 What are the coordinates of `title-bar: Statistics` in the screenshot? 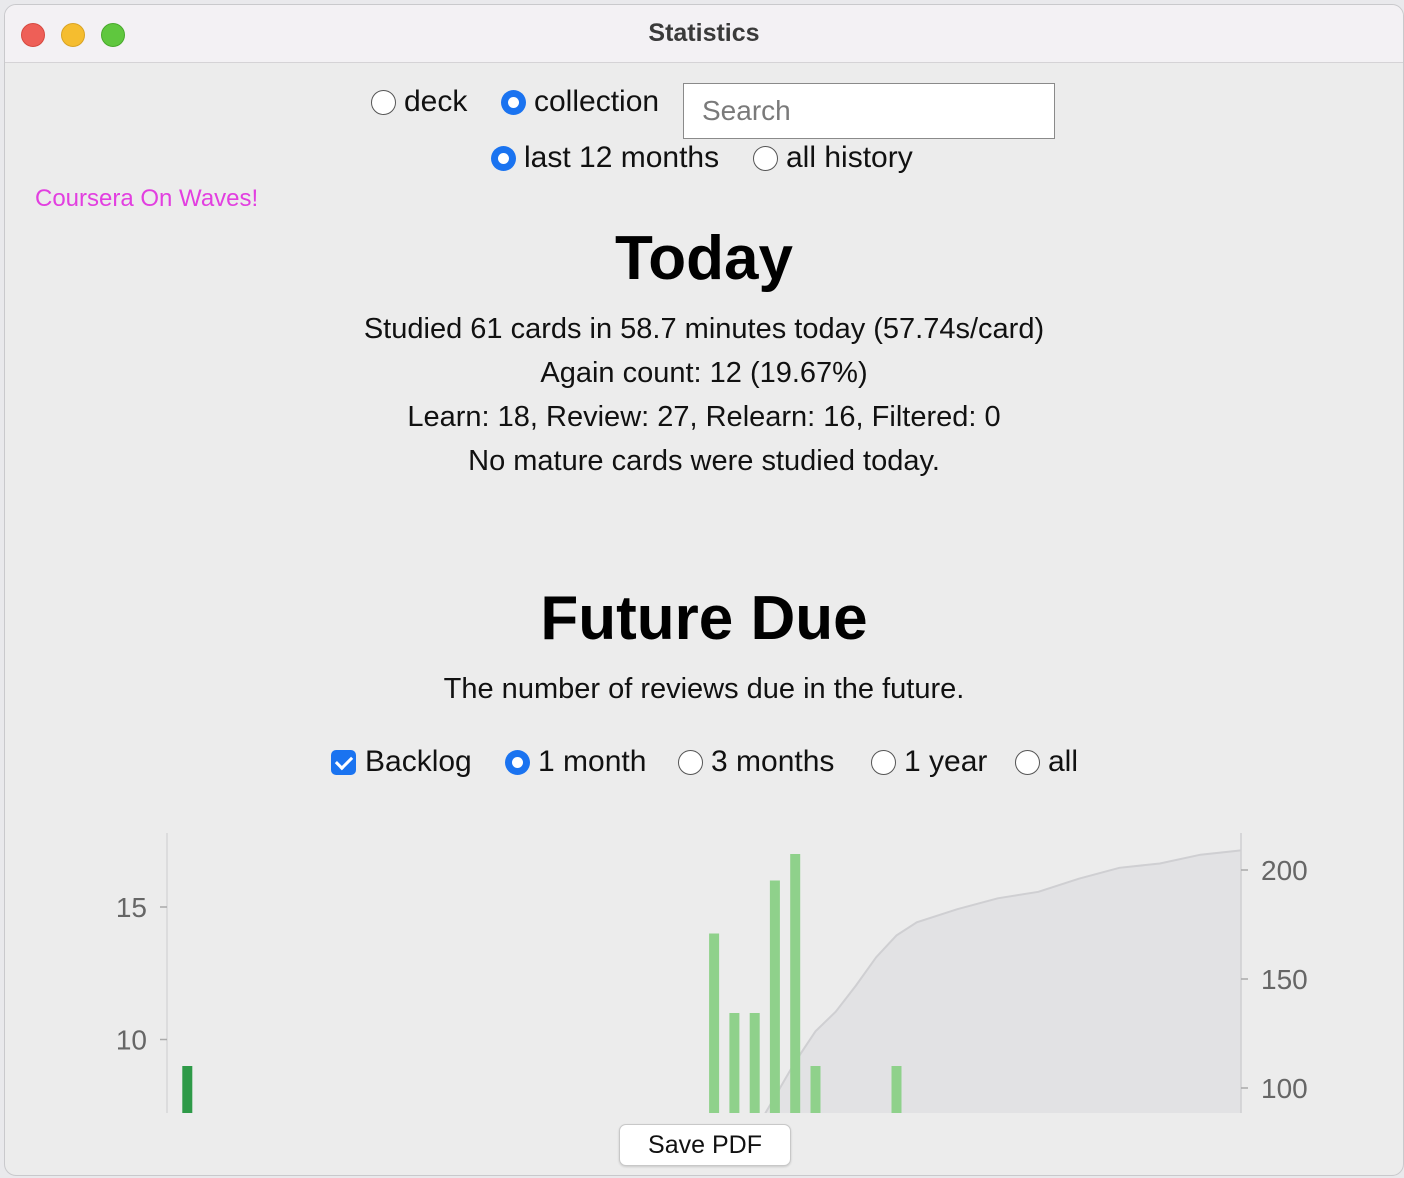 It's located at (704, 34).